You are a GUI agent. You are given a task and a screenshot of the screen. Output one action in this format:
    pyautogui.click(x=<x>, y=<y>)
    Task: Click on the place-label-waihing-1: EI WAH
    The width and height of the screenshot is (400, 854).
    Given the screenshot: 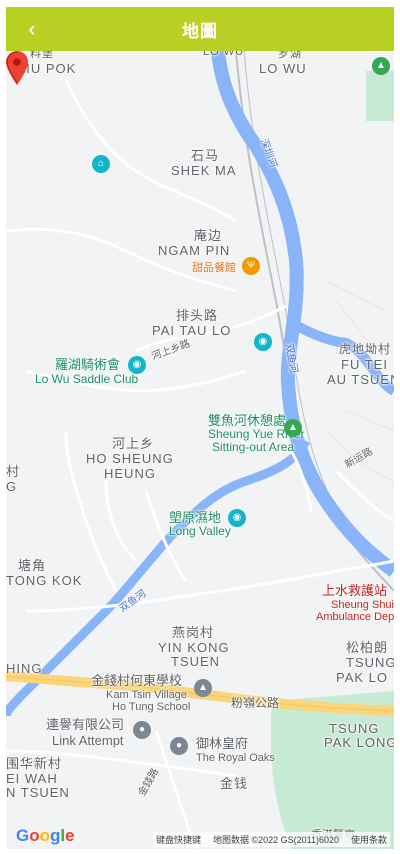 What is the action you would take?
    pyautogui.click(x=32, y=778)
    